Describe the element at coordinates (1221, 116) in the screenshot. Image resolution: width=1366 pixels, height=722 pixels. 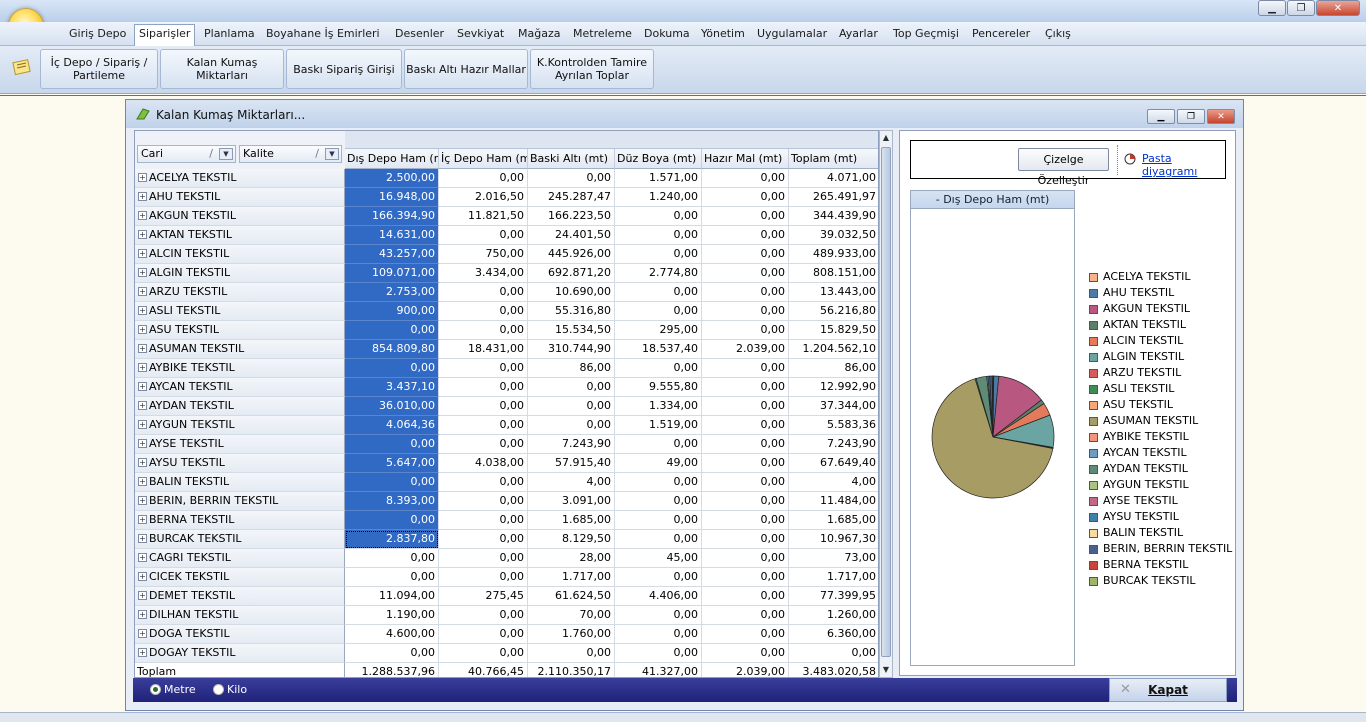
I see `window-close-icon: ✕` at that location.